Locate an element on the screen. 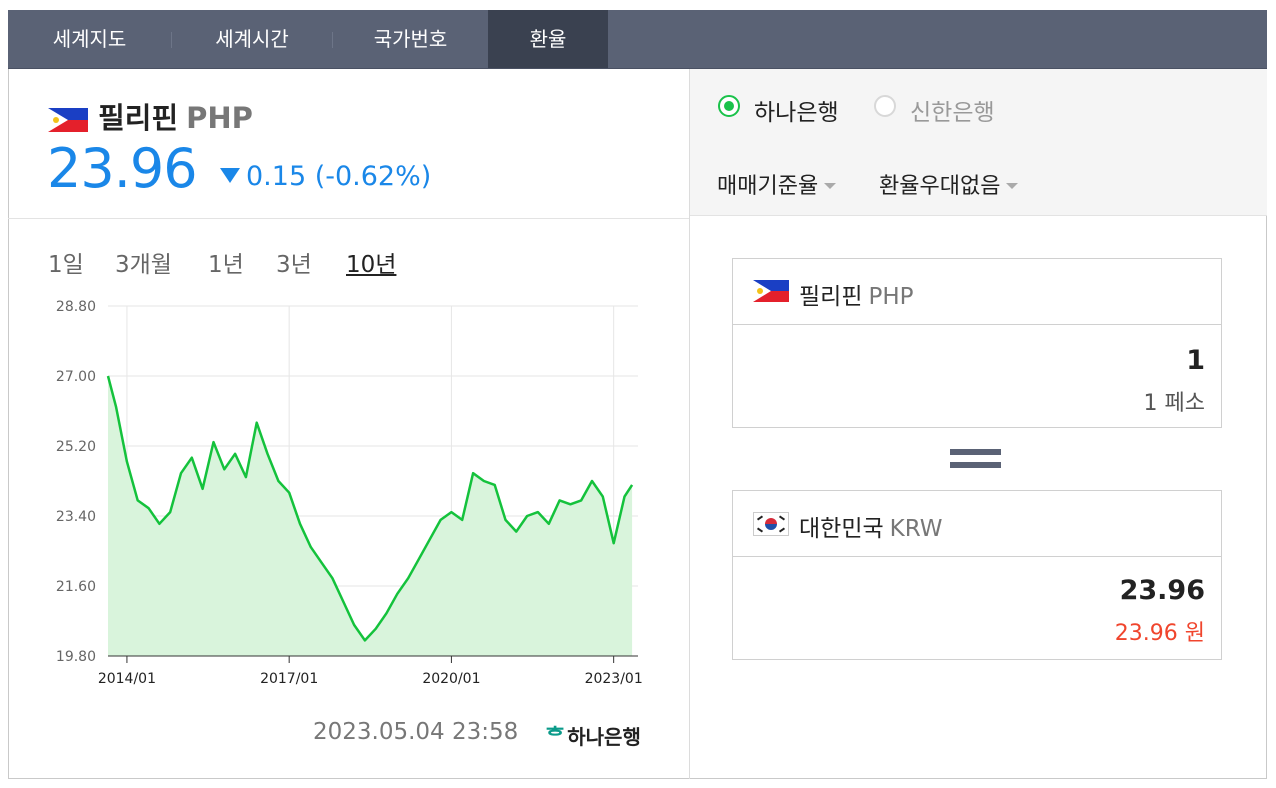  y-tick-label: 27.00 is located at coordinates (76, 377).